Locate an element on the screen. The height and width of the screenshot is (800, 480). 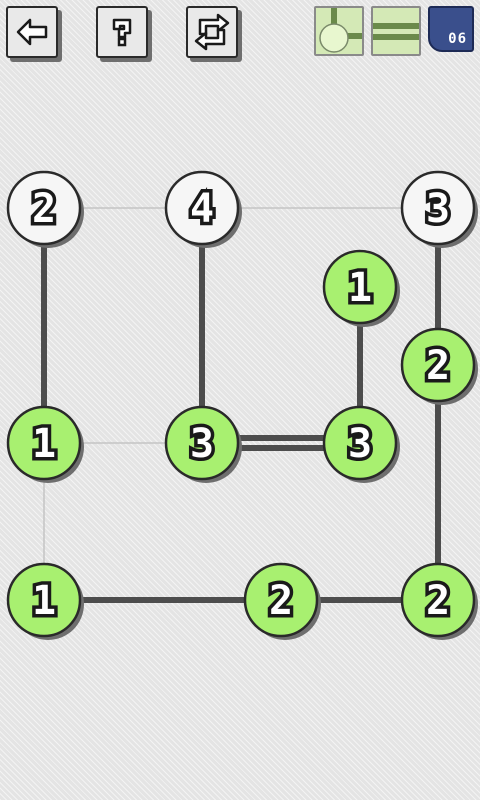
island-node-i: 1 is located at coordinates (45, 601).